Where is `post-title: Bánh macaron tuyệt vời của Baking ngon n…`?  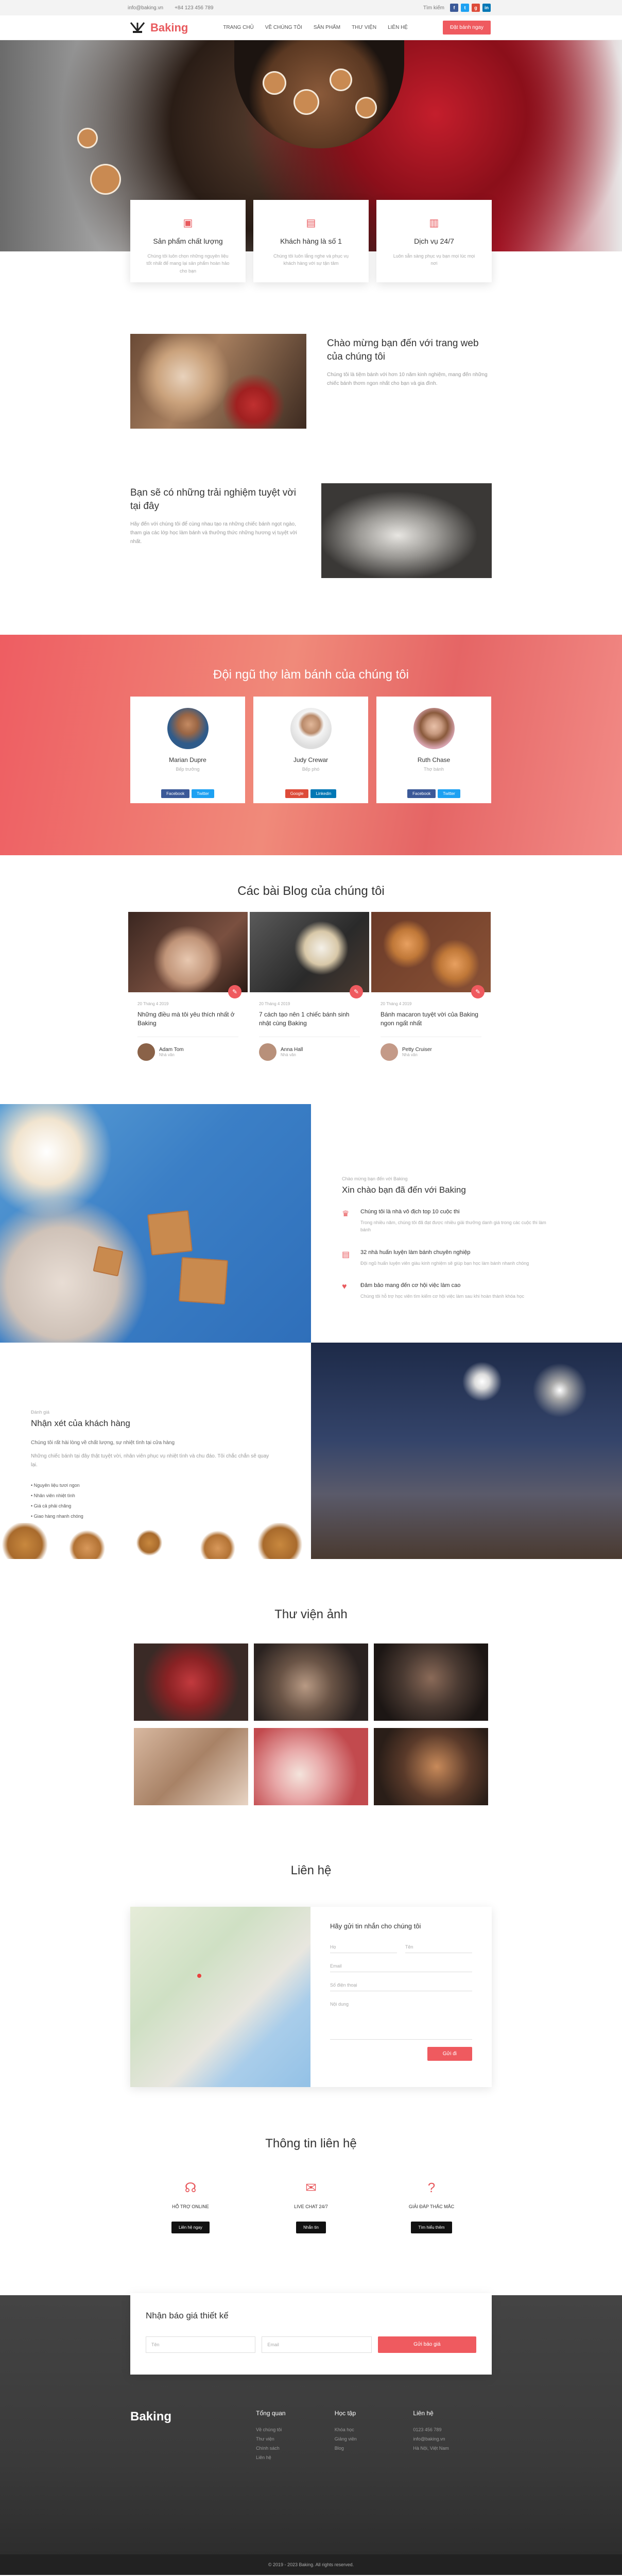
post-title: Bánh macaron tuyệt vời của Baking ngon n… is located at coordinates (431, 1019).